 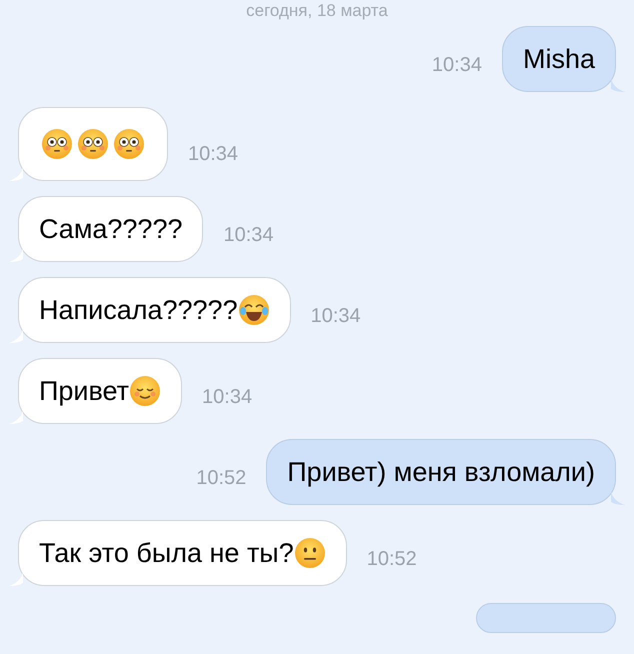 I want to click on message-text: Misha, so click(x=558, y=59).